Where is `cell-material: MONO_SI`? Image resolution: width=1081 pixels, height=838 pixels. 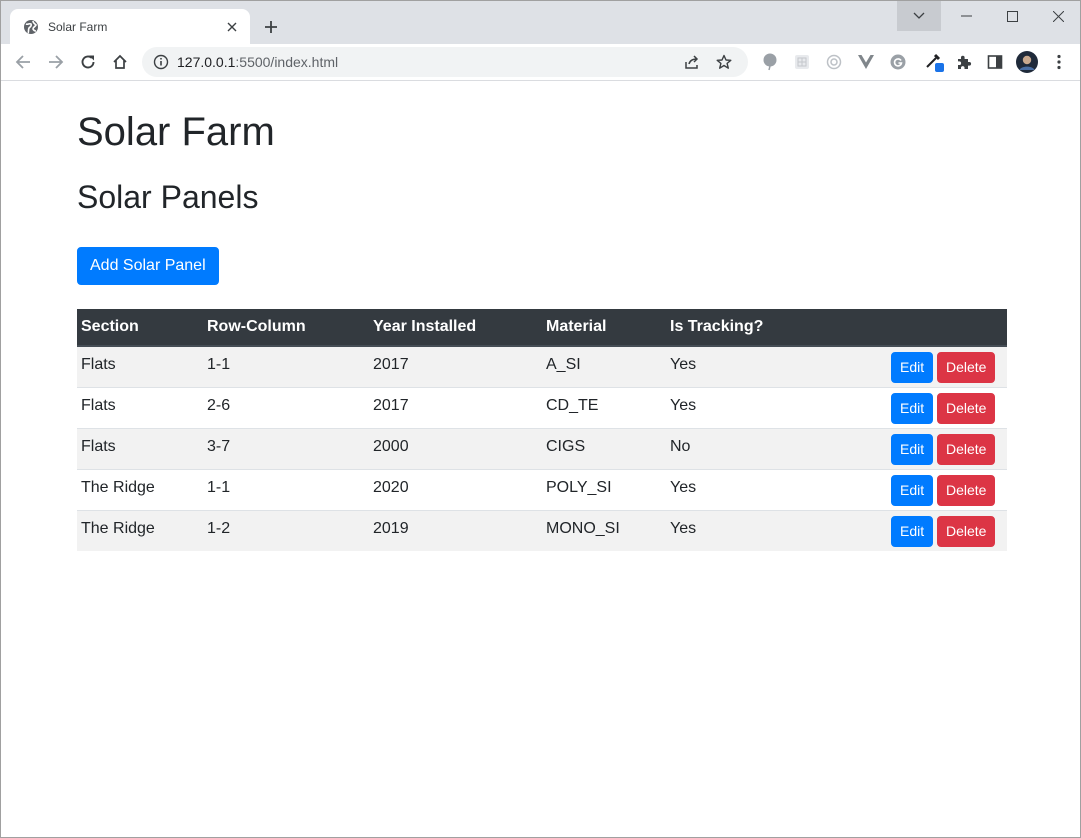 cell-material: MONO_SI is located at coordinates (604, 530).